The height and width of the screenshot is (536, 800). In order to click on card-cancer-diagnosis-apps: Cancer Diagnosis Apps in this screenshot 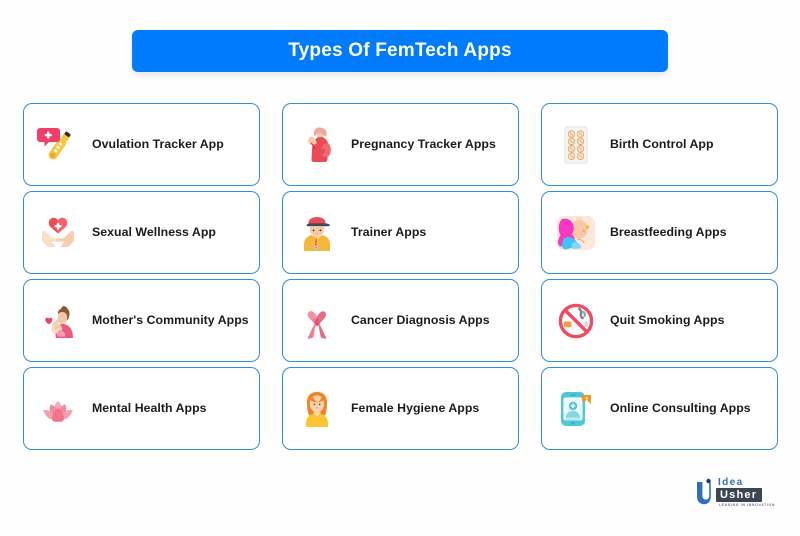, I will do `click(400, 320)`.